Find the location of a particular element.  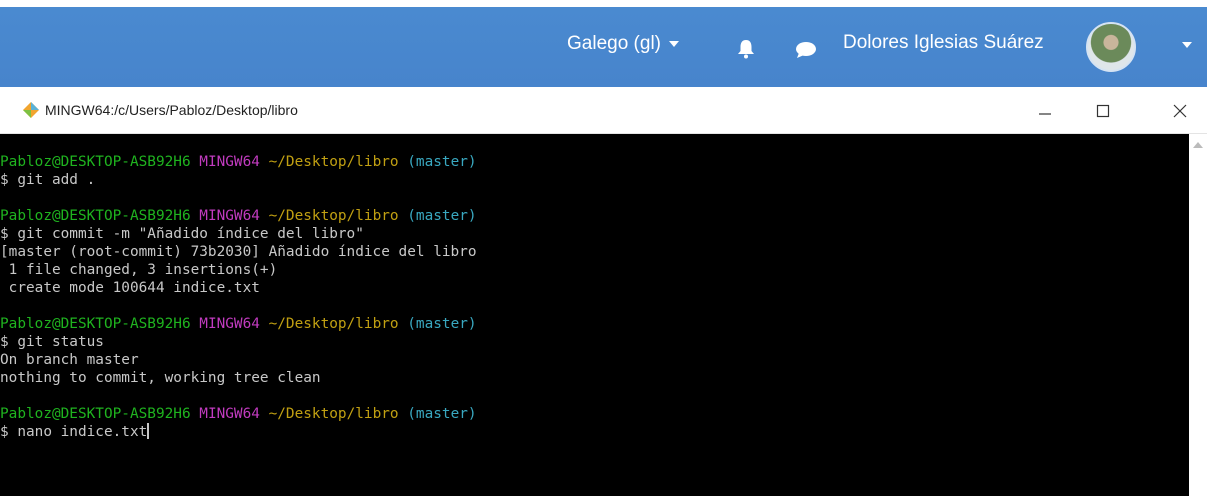

text-cursor is located at coordinates (148, 431).